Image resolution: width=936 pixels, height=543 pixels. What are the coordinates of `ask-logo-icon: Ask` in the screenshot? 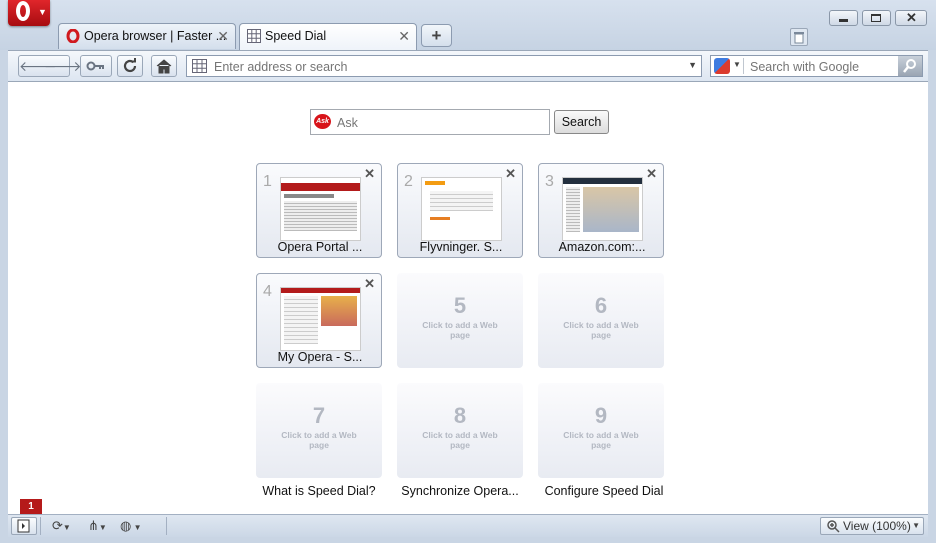 It's located at (322, 121).